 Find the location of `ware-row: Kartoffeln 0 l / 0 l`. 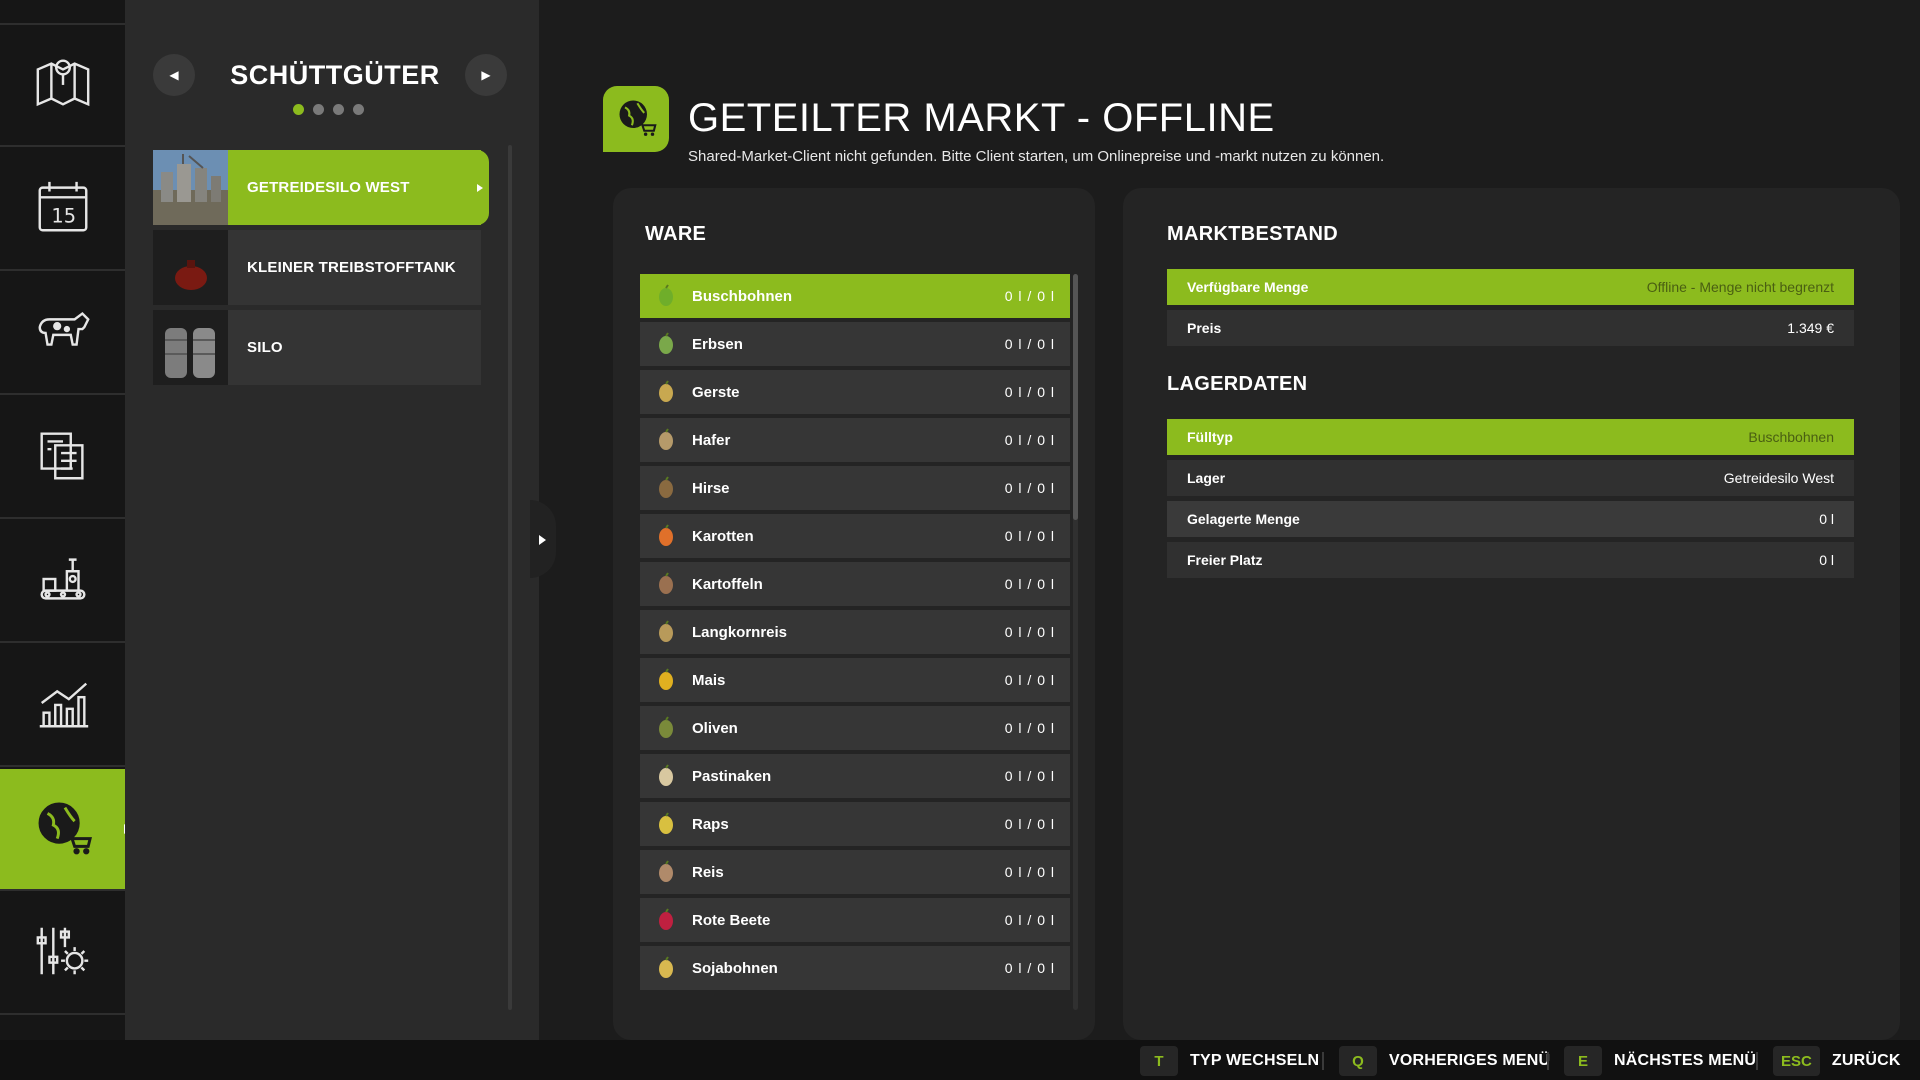

ware-row: Kartoffeln 0 l / 0 l is located at coordinates (855, 584).